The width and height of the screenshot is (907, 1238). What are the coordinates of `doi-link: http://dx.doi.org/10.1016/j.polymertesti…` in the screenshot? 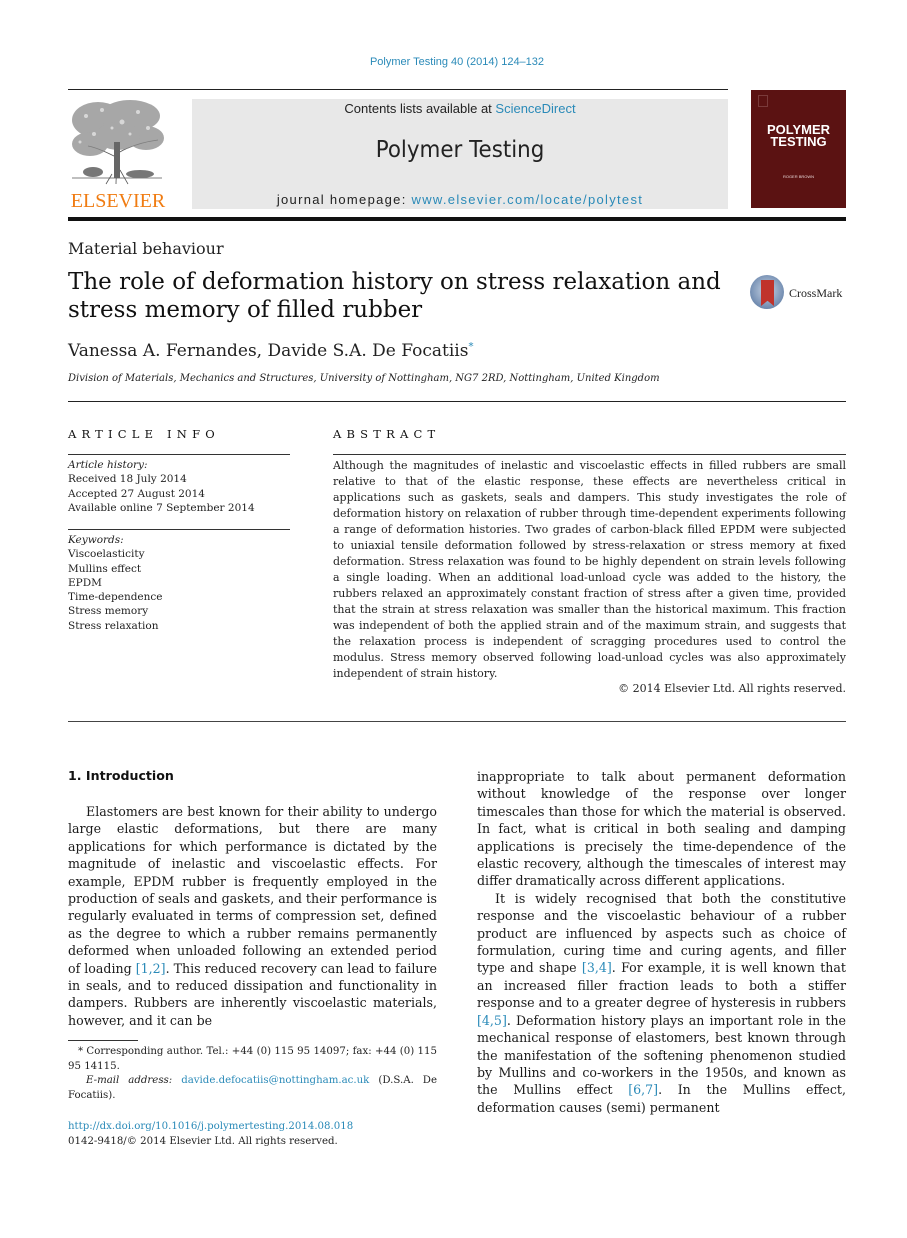 It's located at (210, 1126).